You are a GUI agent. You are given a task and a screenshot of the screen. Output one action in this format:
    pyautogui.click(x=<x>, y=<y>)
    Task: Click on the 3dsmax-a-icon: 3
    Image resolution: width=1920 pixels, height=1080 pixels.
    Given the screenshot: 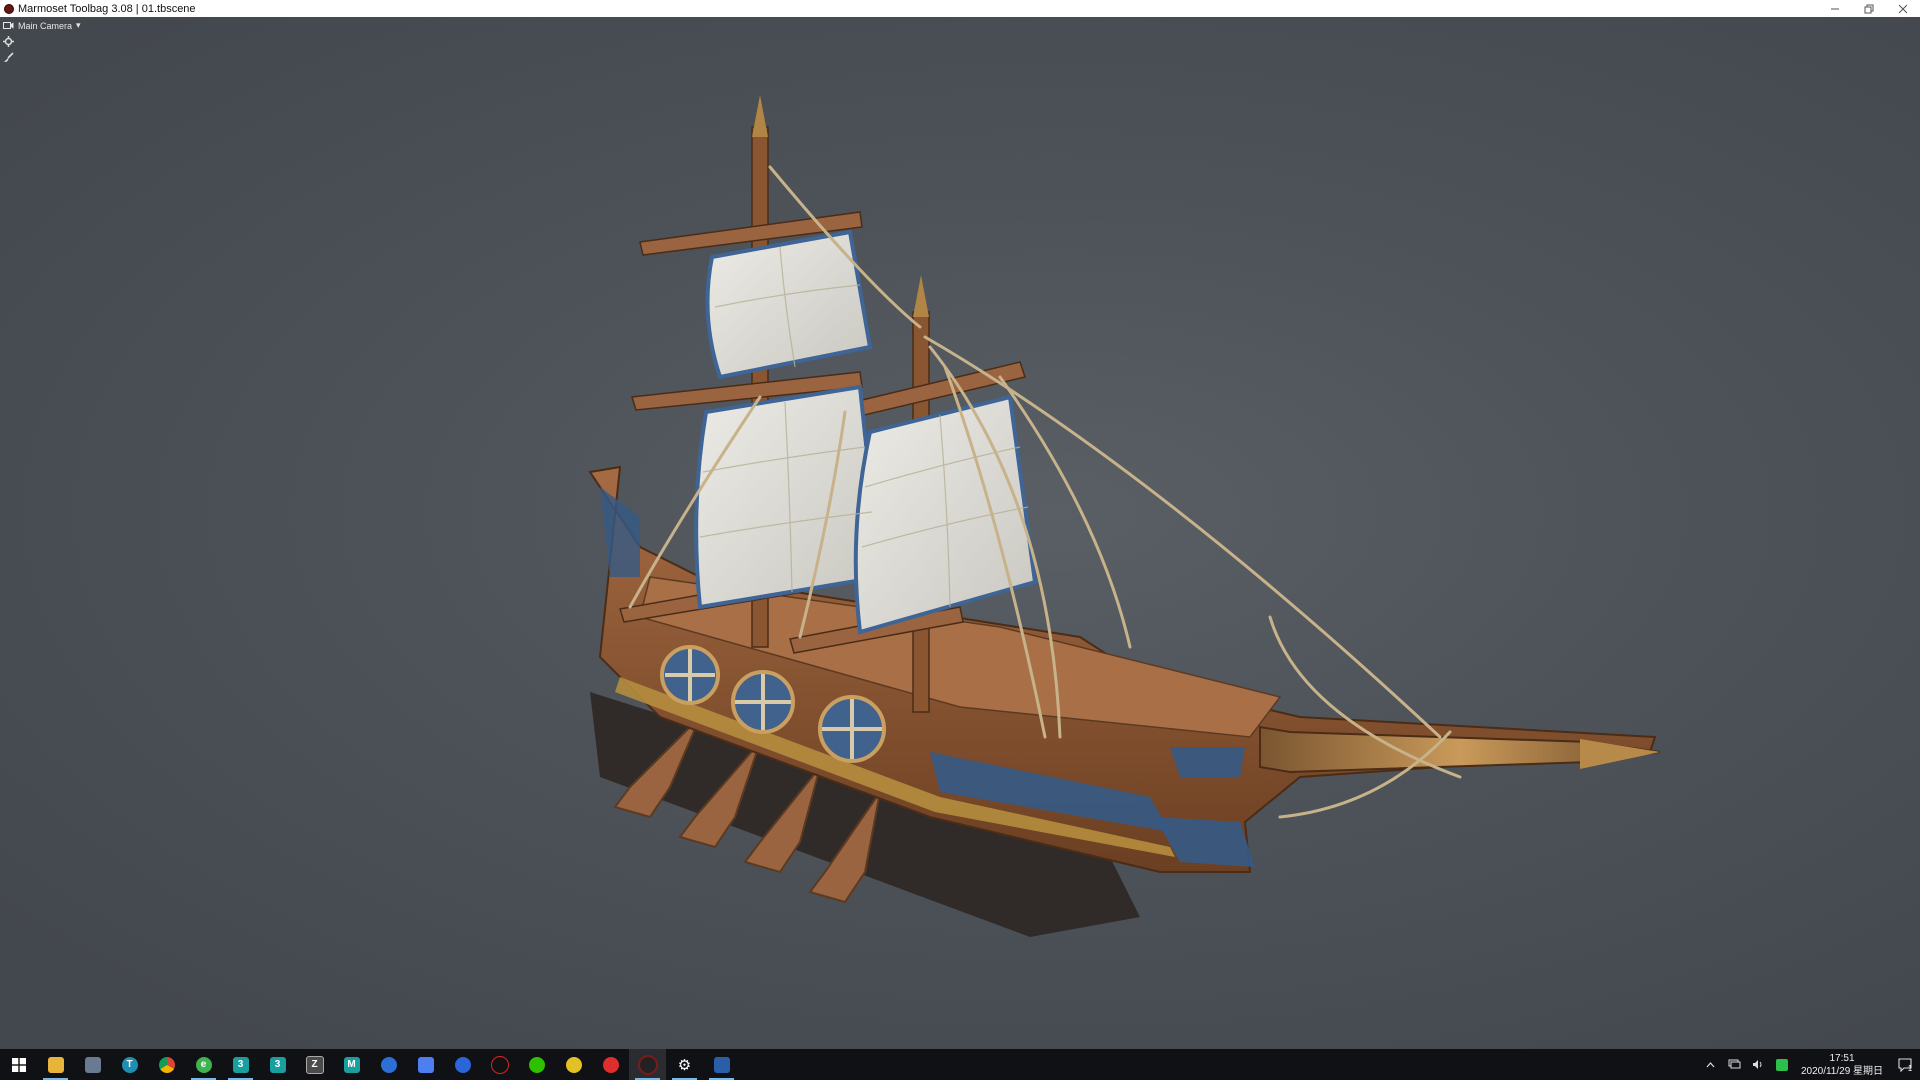 What is the action you would take?
    pyautogui.click(x=240, y=1064)
    